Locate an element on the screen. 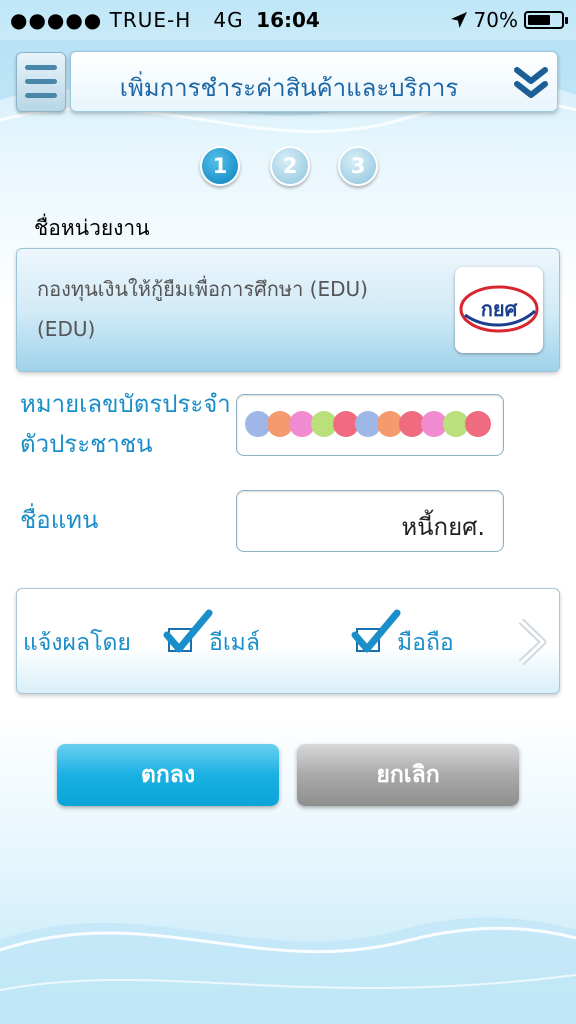 The width and height of the screenshot is (576, 1024). double-chevron-down-icon is located at coordinates (531, 83).